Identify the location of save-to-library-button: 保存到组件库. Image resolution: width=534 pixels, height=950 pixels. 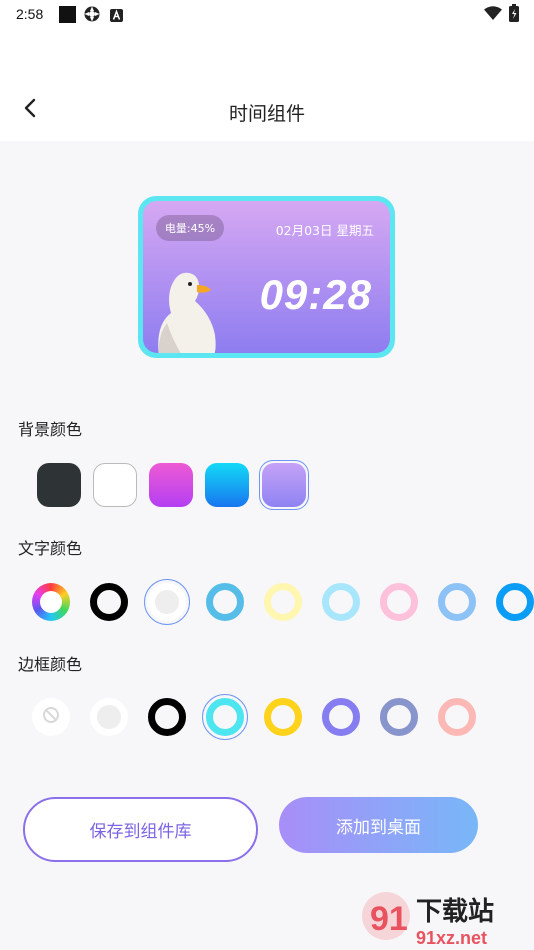
(140, 829).